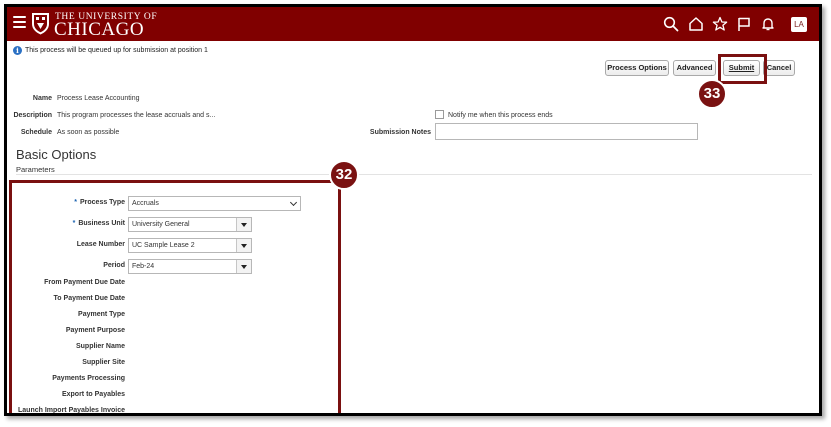 The width and height of the screenshot is (831, 427). I want to click on step-32-badge: 32, so click(344, 175).